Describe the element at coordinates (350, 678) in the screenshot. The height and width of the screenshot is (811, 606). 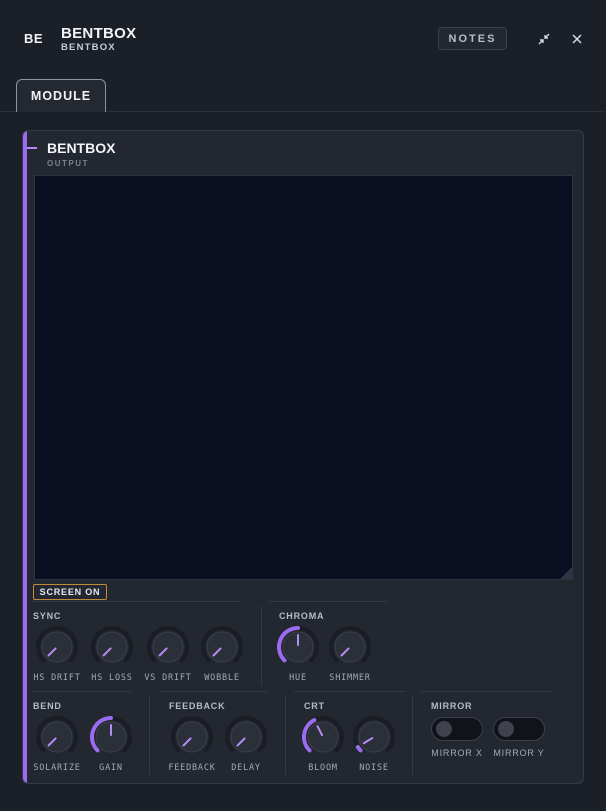
I see `knob-label: SHIMMER` at that location.